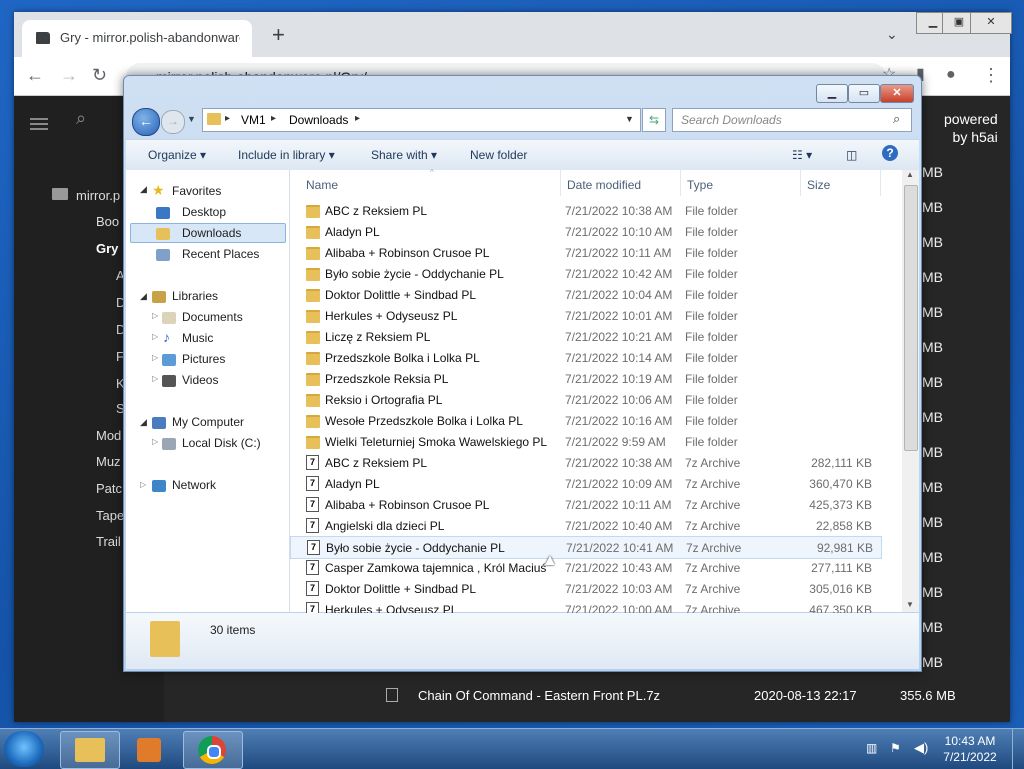 This screenshot has width=1024, height=769. What do you see at coordinates (895, 748) in the screenshot?
I see `action-center-icon: ⚑` at bounding box center [895, 748].